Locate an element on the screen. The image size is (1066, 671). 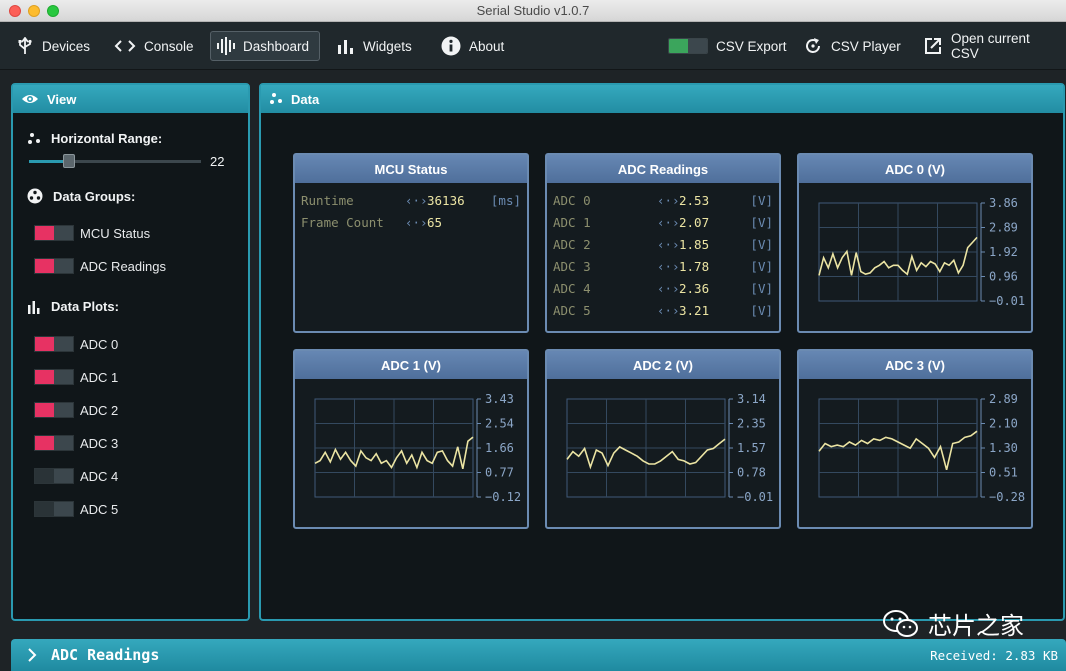
horizontal-range-slider is located at coordinates (115, 161).